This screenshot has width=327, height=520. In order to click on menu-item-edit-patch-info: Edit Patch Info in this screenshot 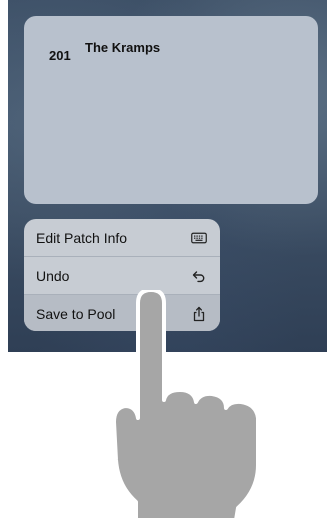, I will do `click(122, 237)`.